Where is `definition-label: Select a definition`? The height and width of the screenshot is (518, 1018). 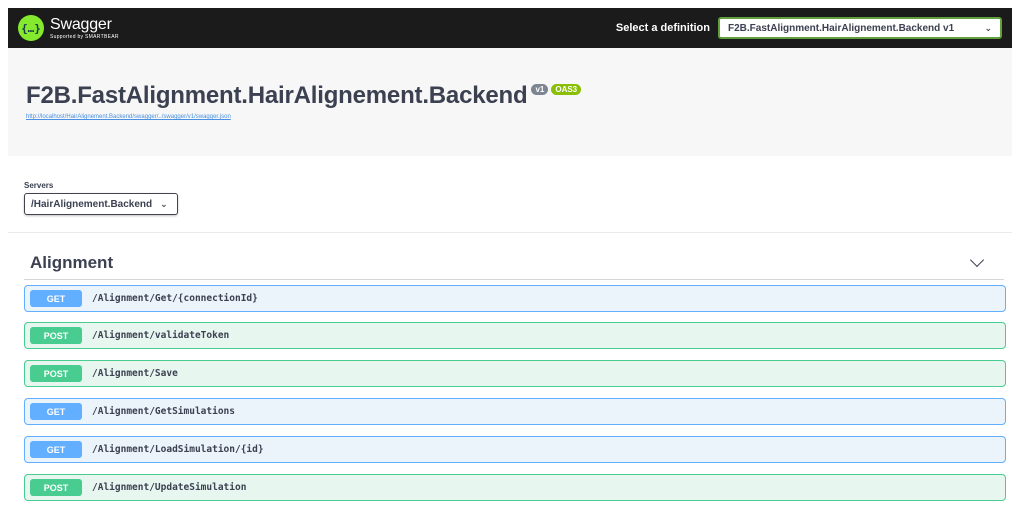 definition-label: Select a definition is located at coordinates (662, 28).